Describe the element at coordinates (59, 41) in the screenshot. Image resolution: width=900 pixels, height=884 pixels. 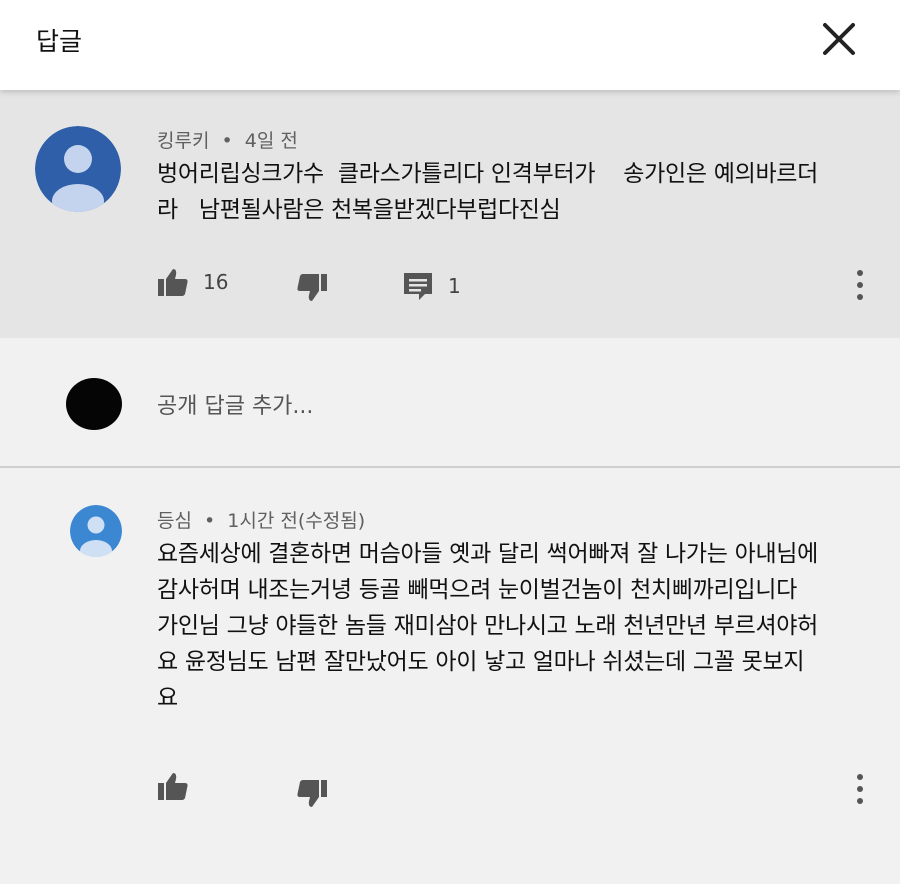
I see `header-title: 답글` at that location.